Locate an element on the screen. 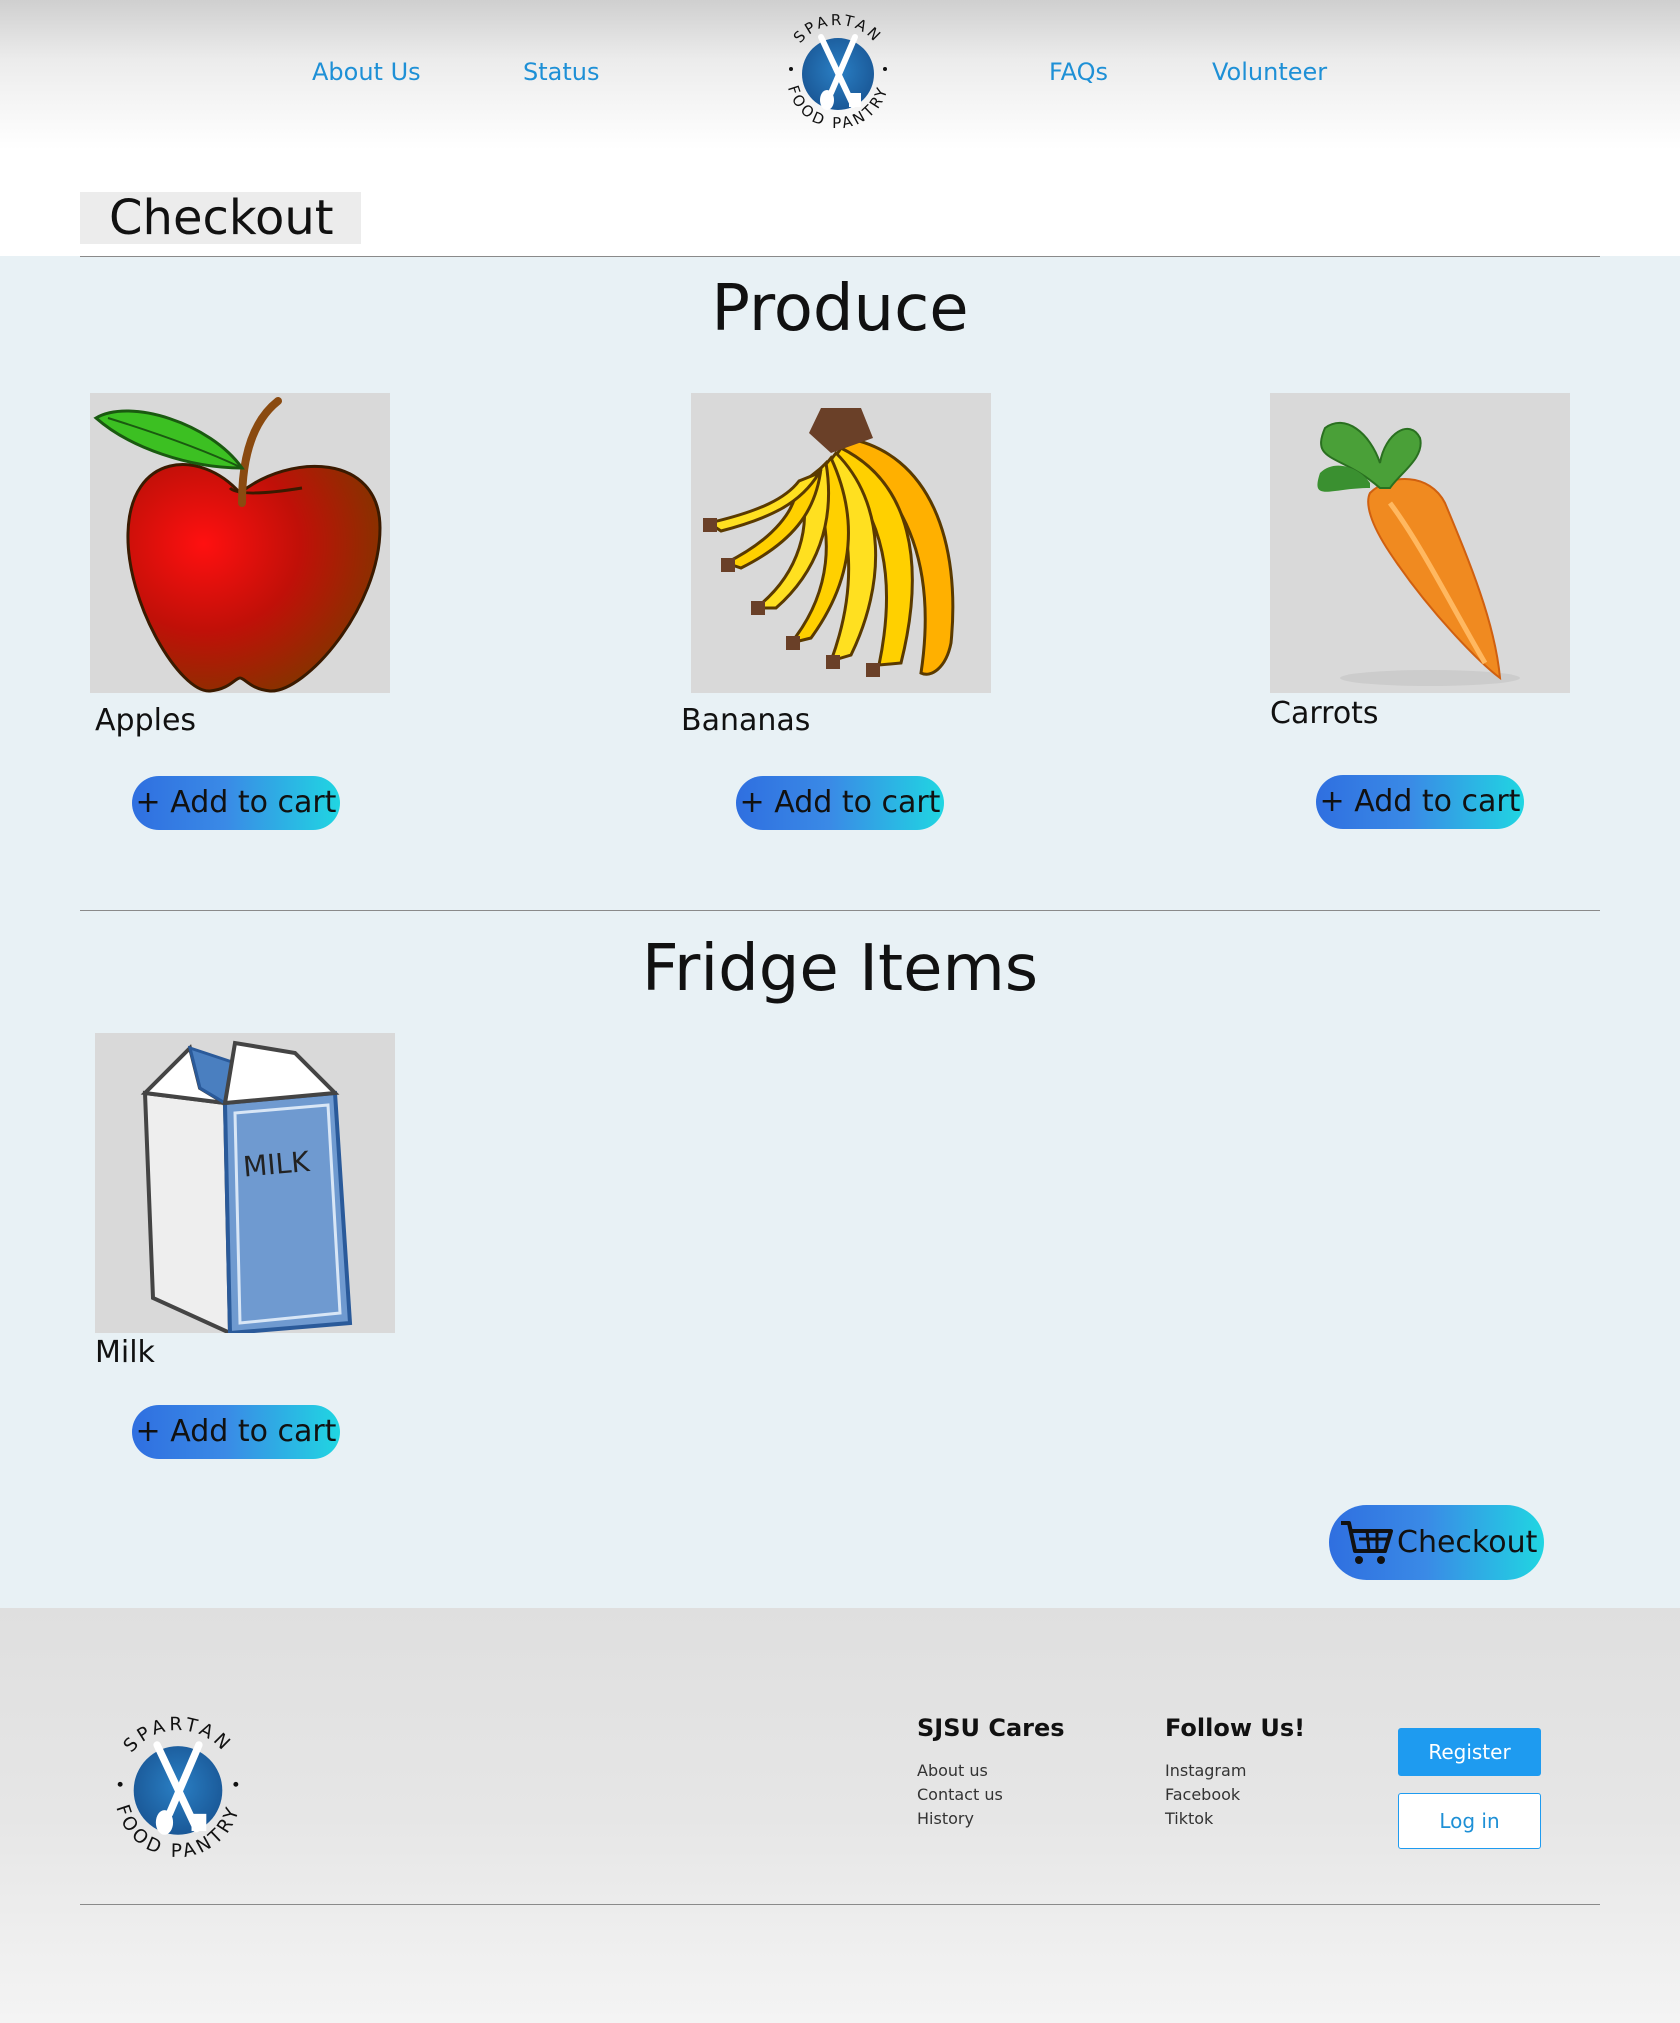 This screenshot has height=2023, width=1680. login-button: Log in is located at coordinates (1469, 1821).